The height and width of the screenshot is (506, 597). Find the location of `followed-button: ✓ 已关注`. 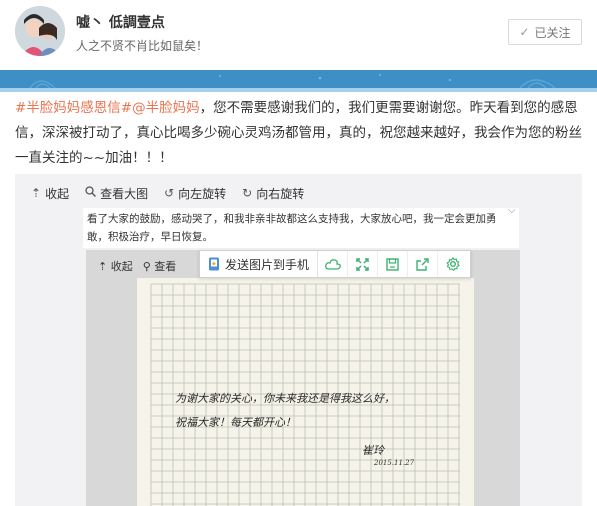

followed-button: ✓ 已关注 is located at coordinates (545, 32).